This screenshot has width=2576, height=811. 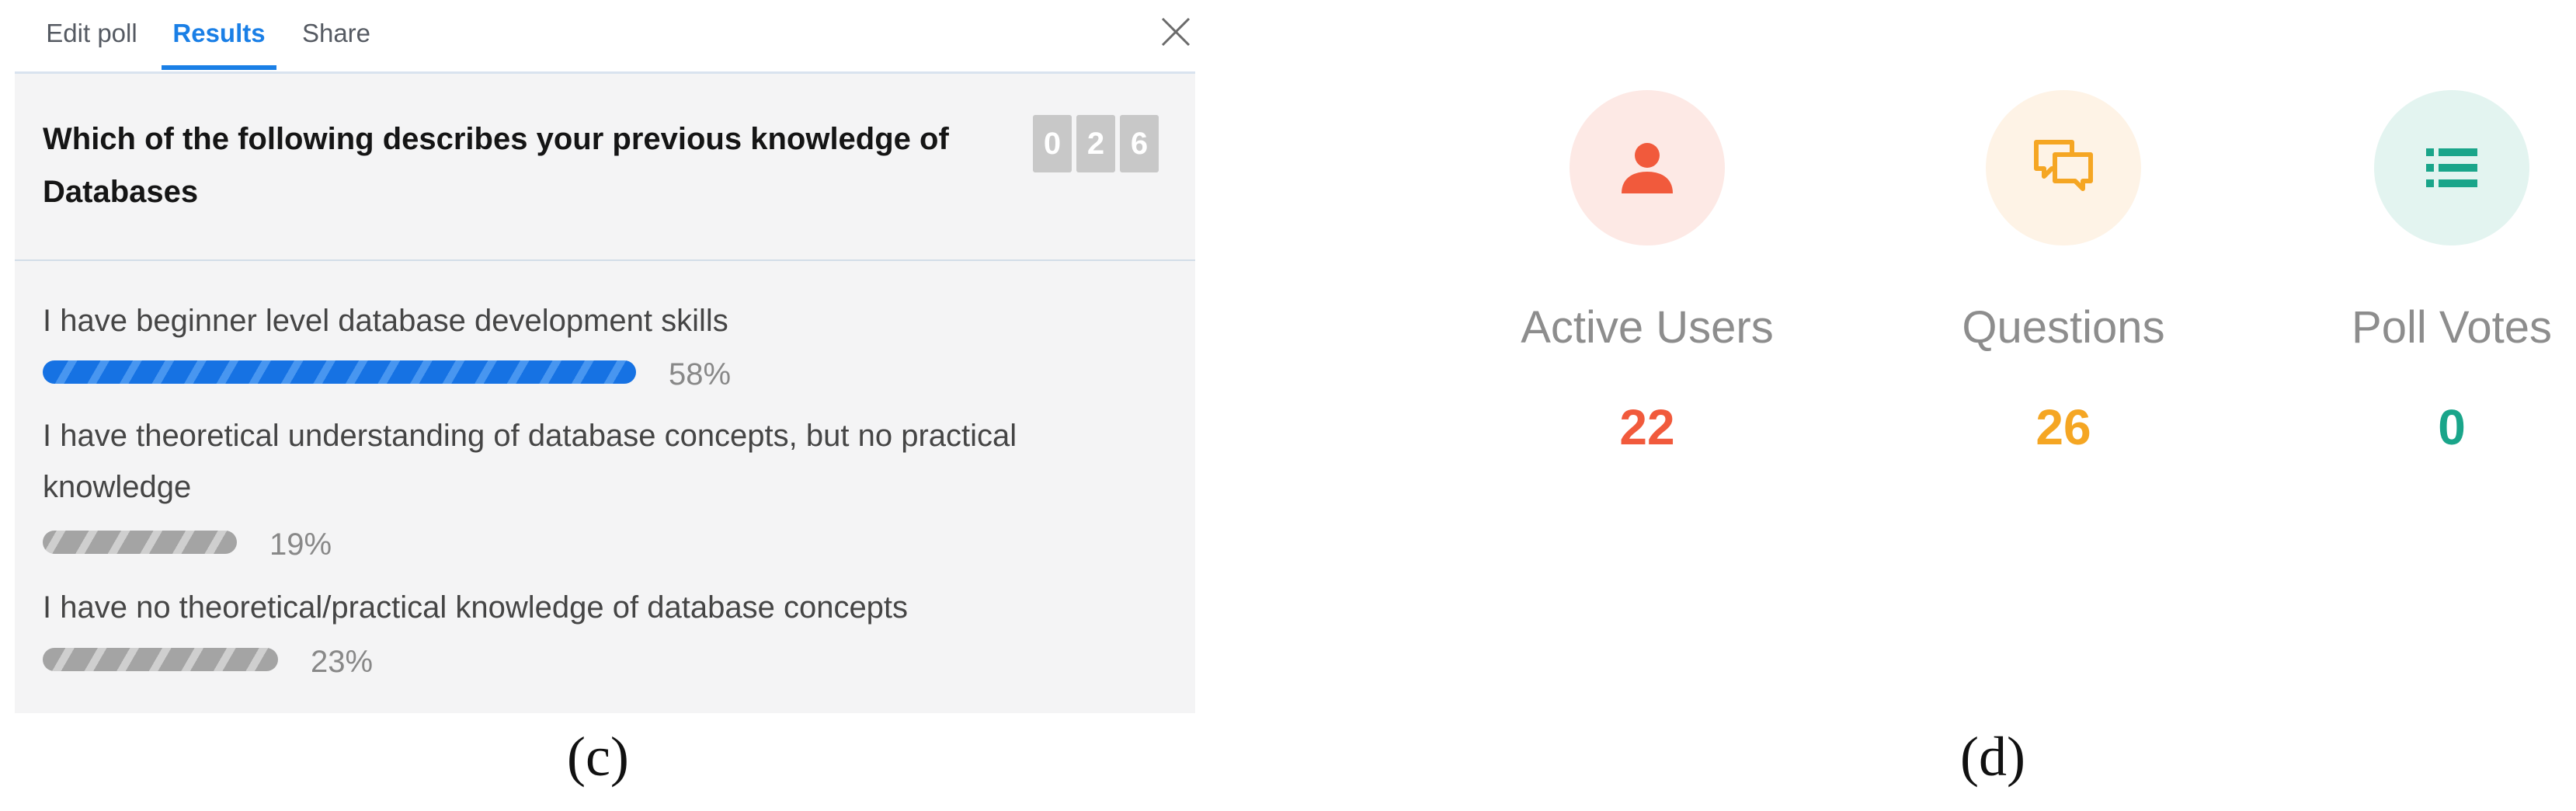 I want to click on counter-digit: 2, so click(x=1095, y=143).